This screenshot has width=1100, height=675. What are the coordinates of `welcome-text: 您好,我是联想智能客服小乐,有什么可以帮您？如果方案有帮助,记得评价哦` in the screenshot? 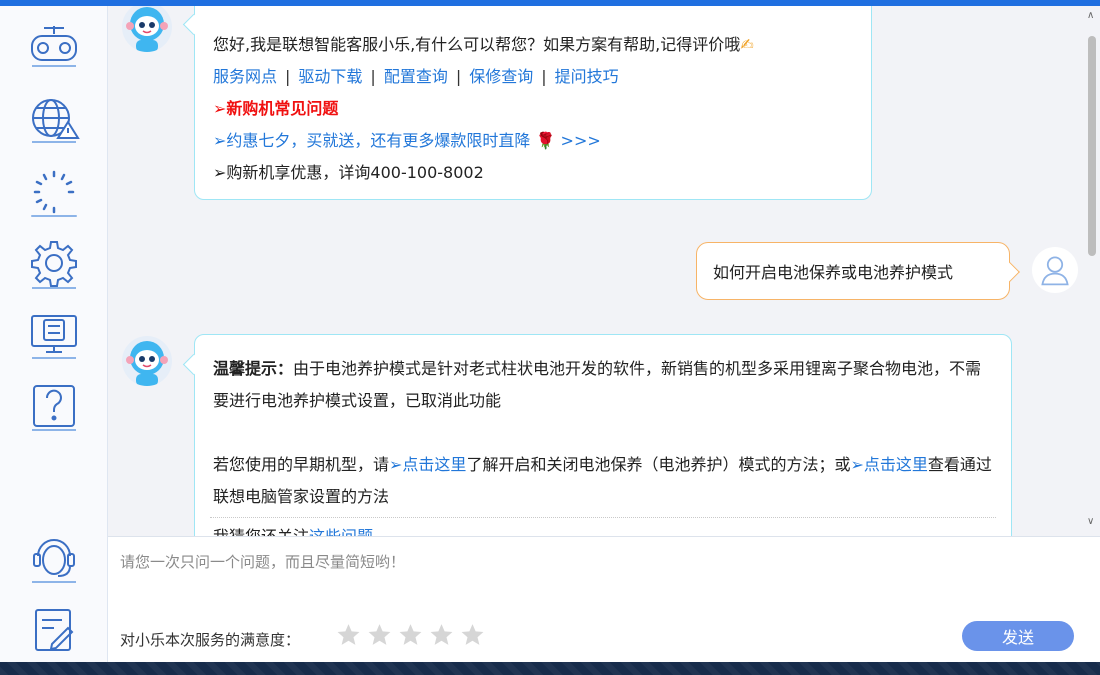 It's located at (477, 44).